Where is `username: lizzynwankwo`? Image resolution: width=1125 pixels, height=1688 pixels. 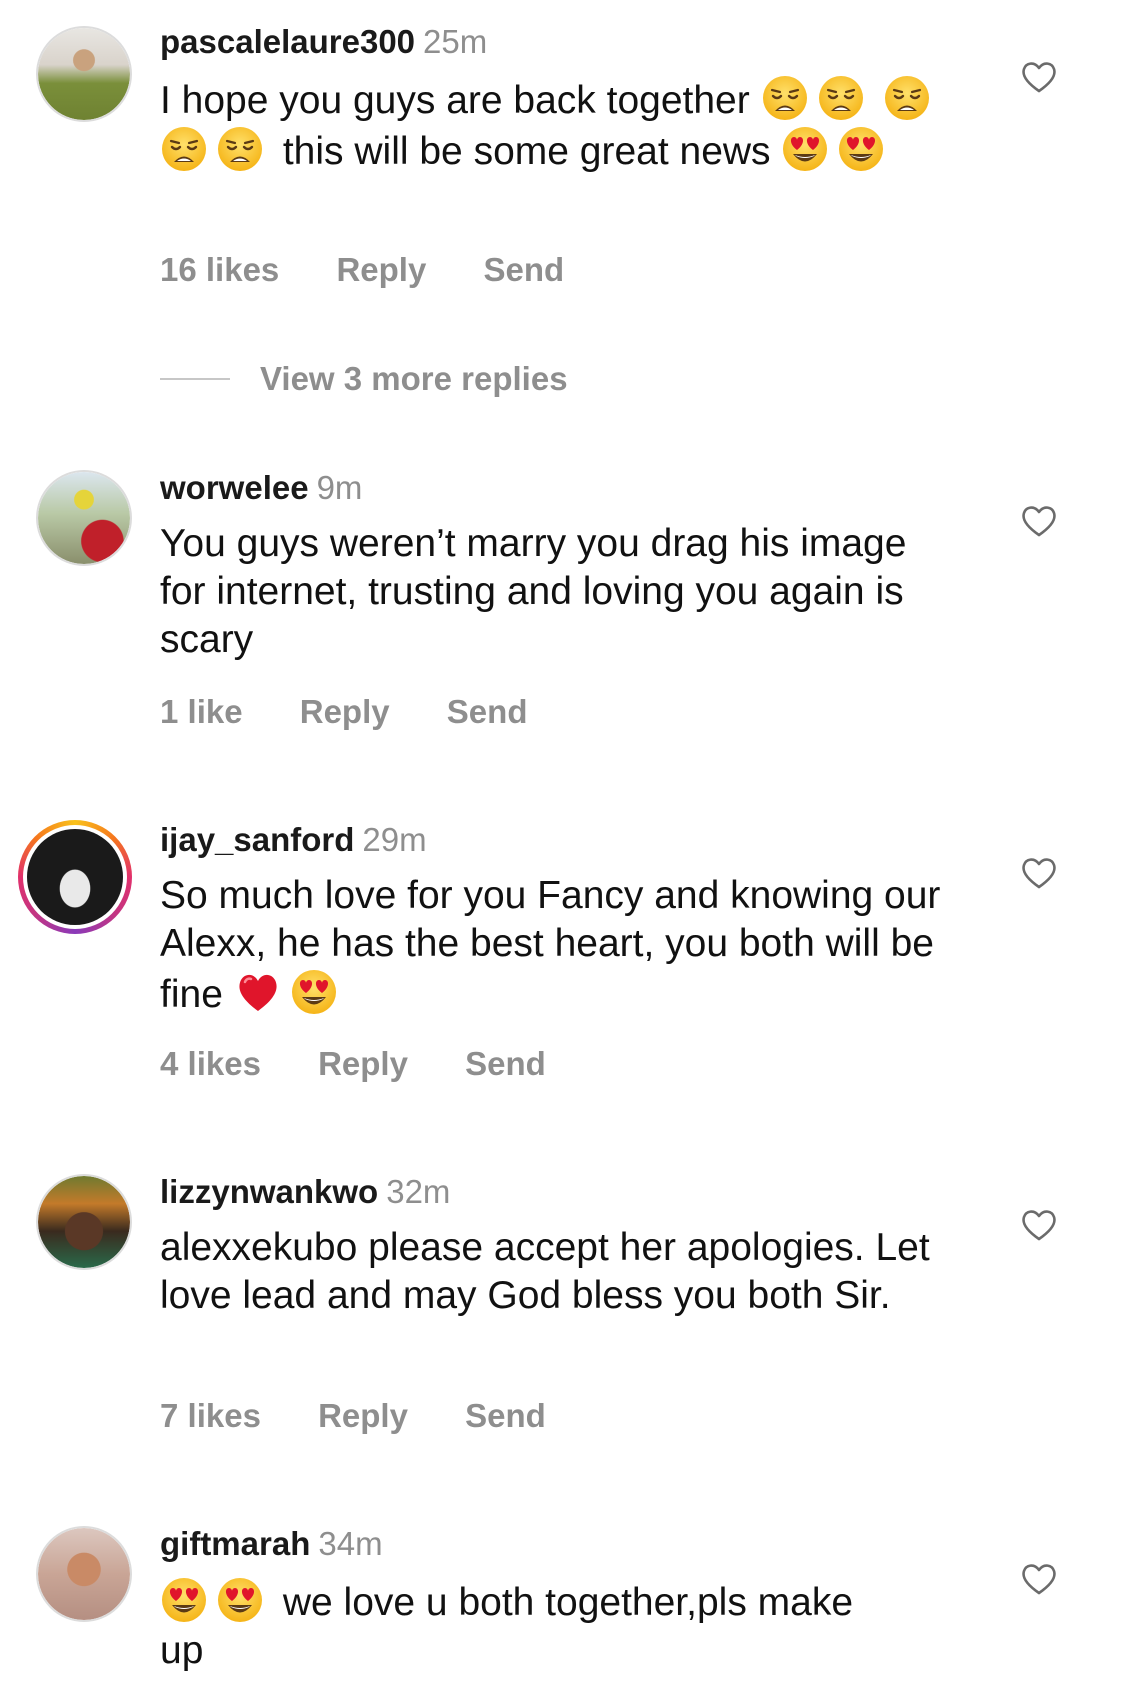
username: lizzynwankwo is located at coordinates (269, 1191).